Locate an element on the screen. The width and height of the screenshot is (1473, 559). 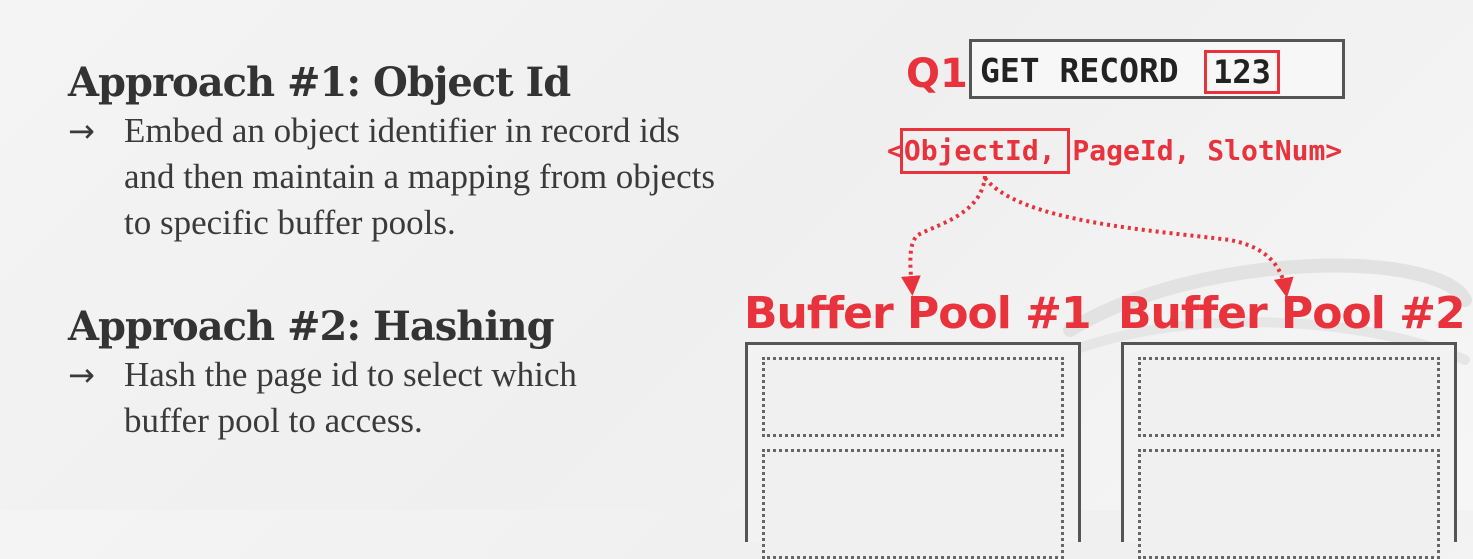
query-command: GET RECORD is located at coordinates (1079, 70).